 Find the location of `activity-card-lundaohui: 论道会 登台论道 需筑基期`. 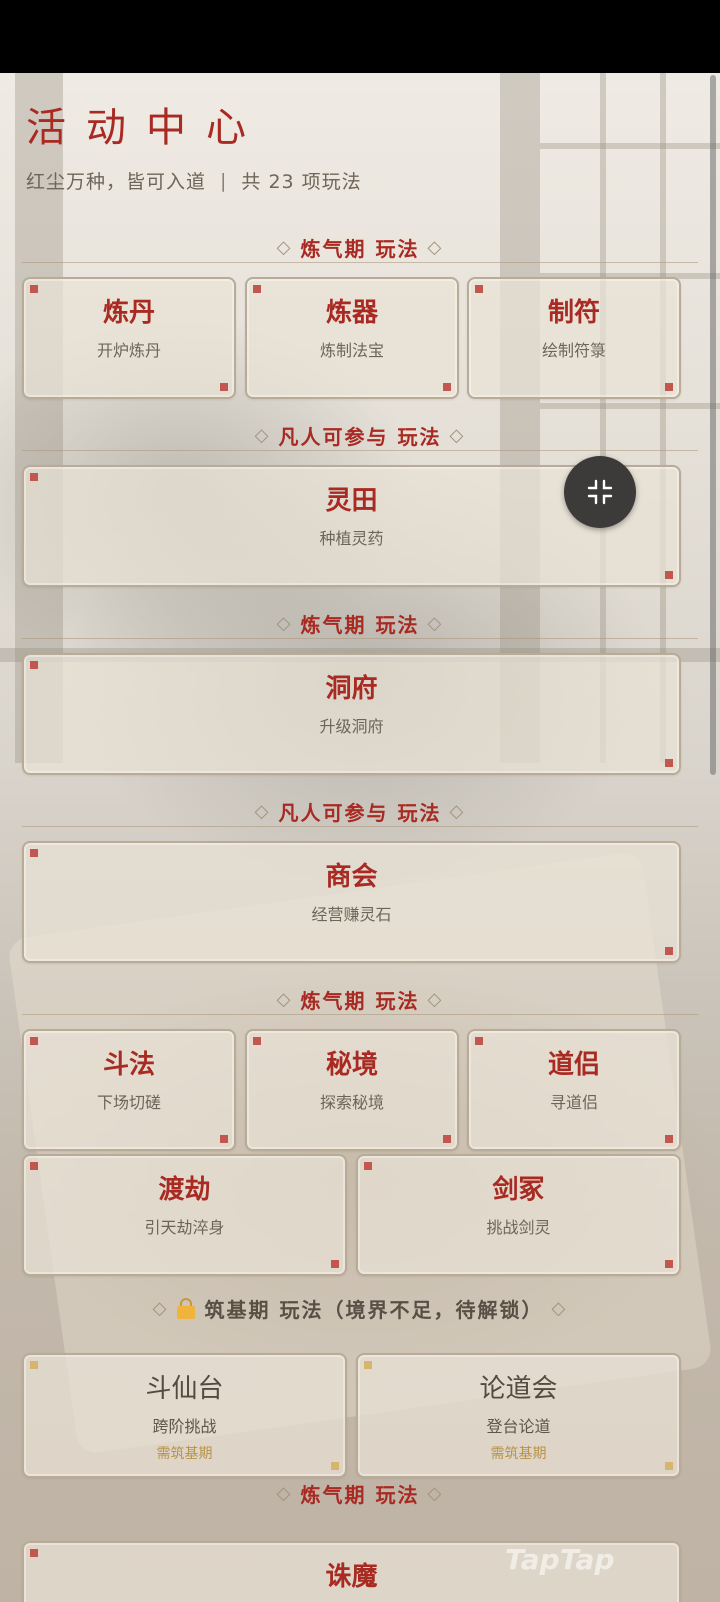

activity-card-lundaohui: 论道会 登台论道 需筑基期 is located at coordinates (518, 1415).